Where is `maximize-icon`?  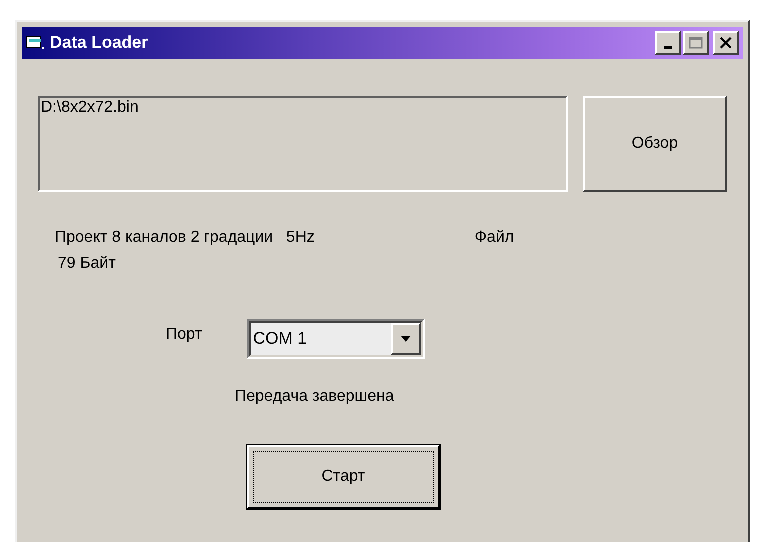
maximize-icon is located at coordinates (696, 43).